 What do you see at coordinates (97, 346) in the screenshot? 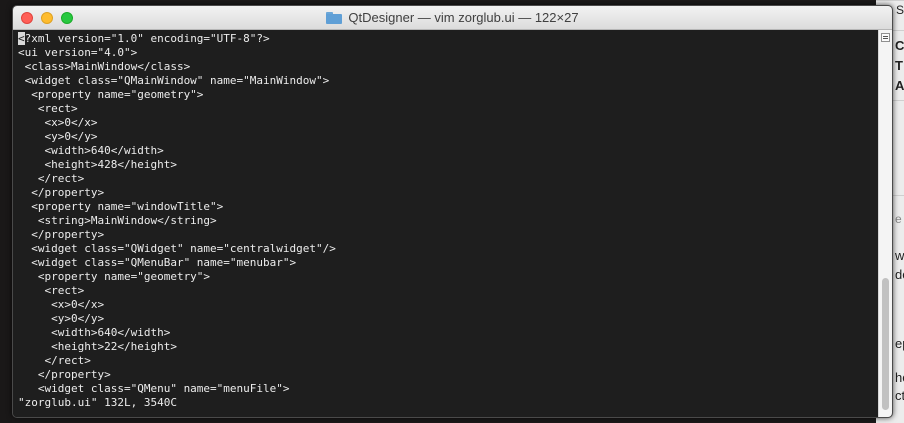
I see `code-line: <height>22</height>` at bounding box center [97, 346].